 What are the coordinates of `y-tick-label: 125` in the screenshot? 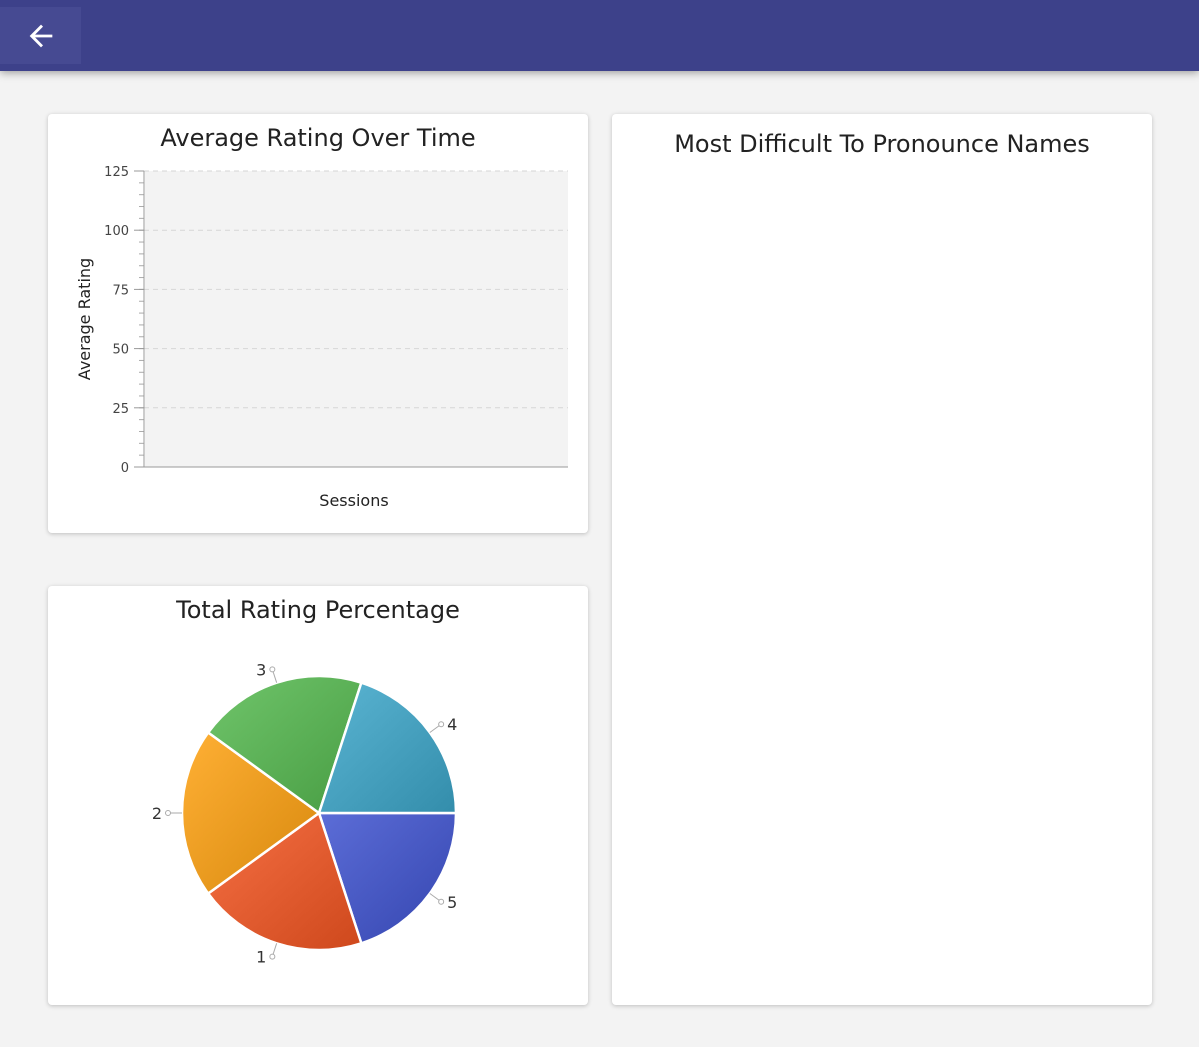 It's located at (116, 172).